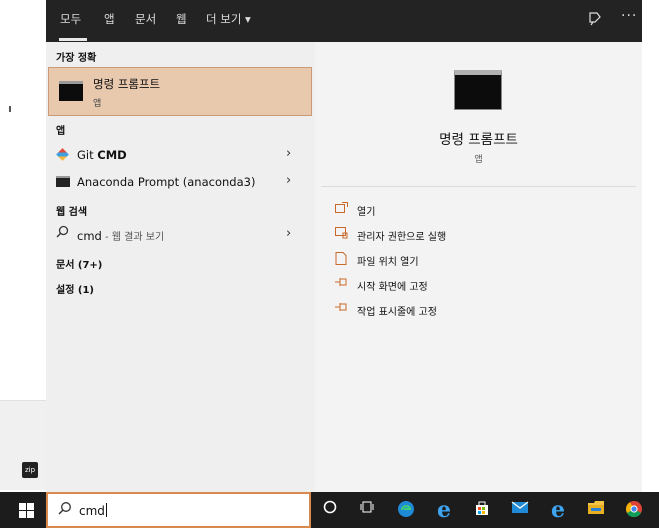 Image resolution: width=659 pixels, height=528 pixels. What do you see at coordinates (344, 21) in the screenshot?
I see `search-scope-bar: 모두 앱 문서 웹 더 보기 ▾ ···` at bounding box center [344, 21].